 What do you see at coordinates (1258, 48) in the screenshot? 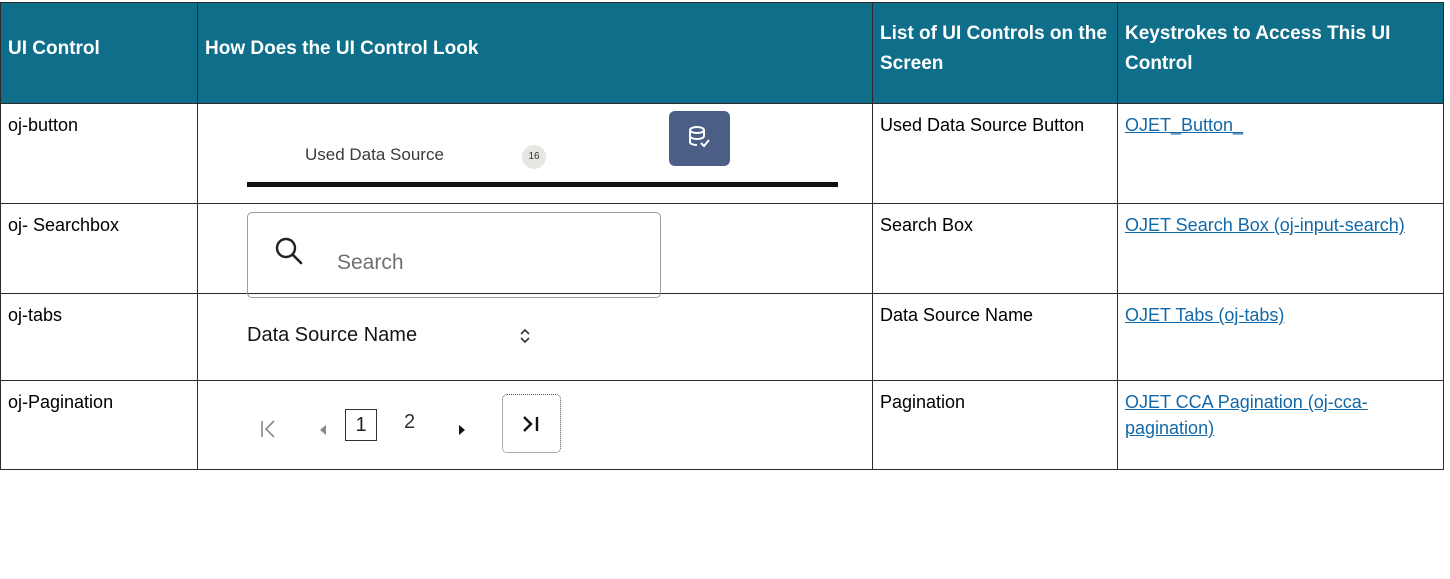
I see `header-keystrokes-label: Keystrokes to Access This UI Control` at bounding box center [1258, 48].